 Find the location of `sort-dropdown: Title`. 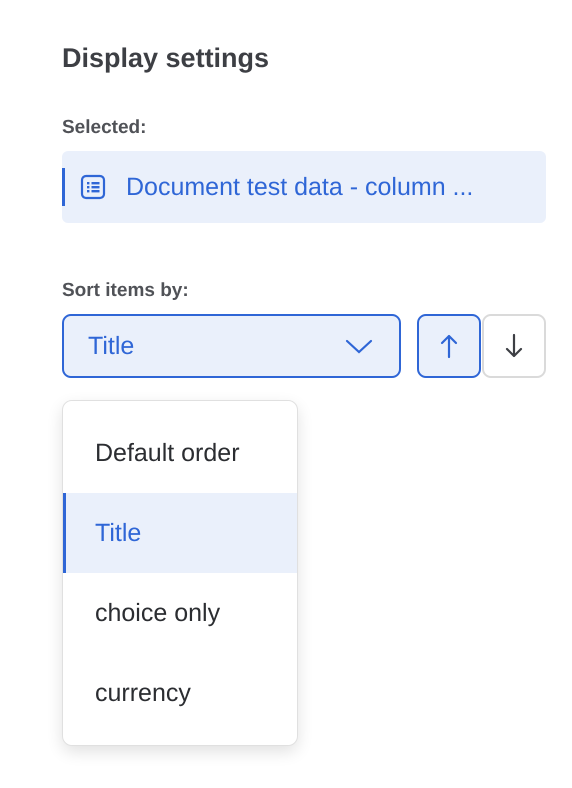

sort-dropdown: Title is located at coordinates (231, 346).